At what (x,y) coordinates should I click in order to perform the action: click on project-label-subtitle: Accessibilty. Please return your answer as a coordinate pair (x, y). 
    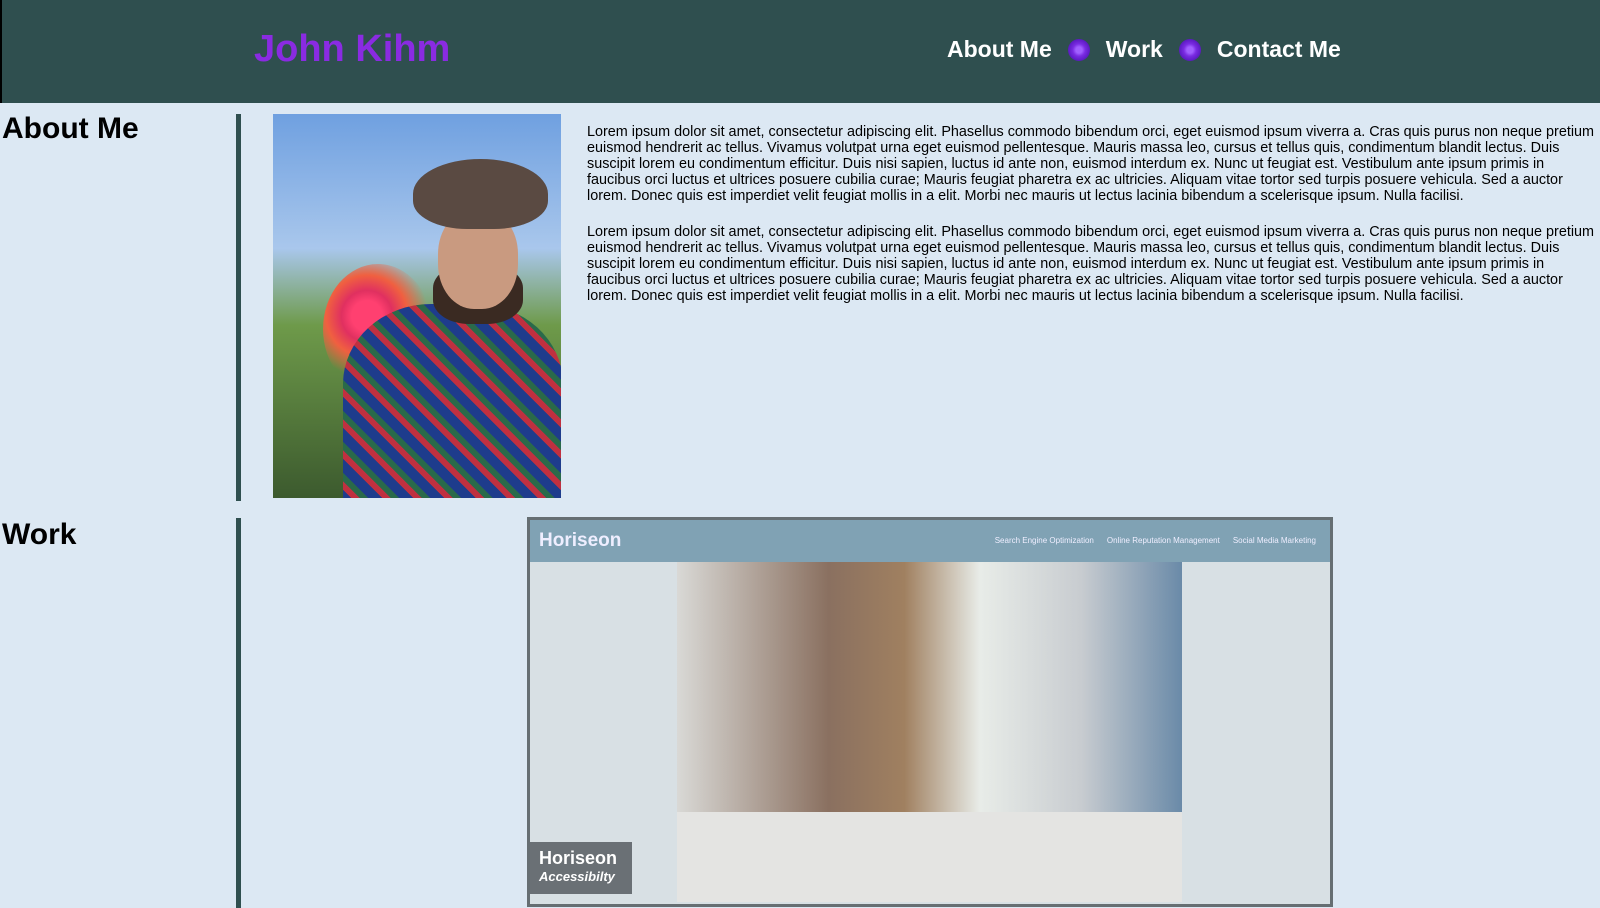
    Looking at the image, I should click on (577, 876).